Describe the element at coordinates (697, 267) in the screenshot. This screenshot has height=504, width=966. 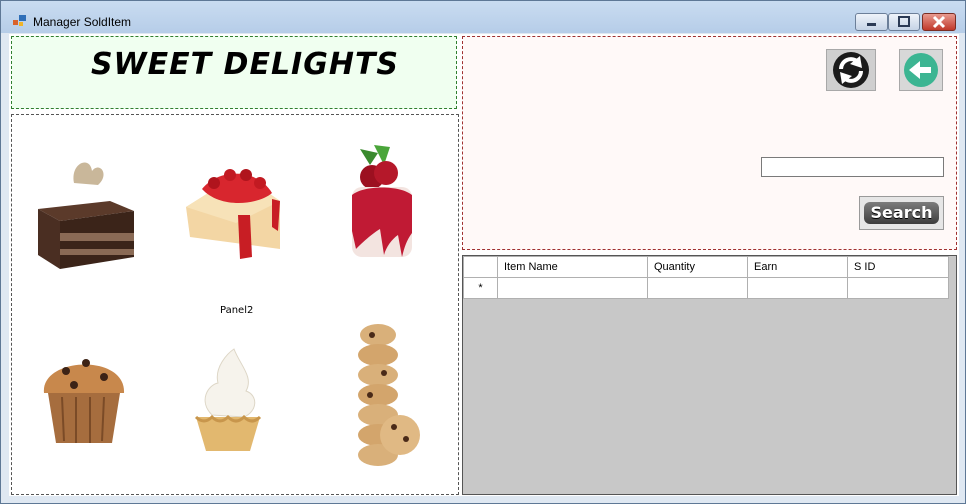
I see `column-header-quantity: Quantity` at that location.